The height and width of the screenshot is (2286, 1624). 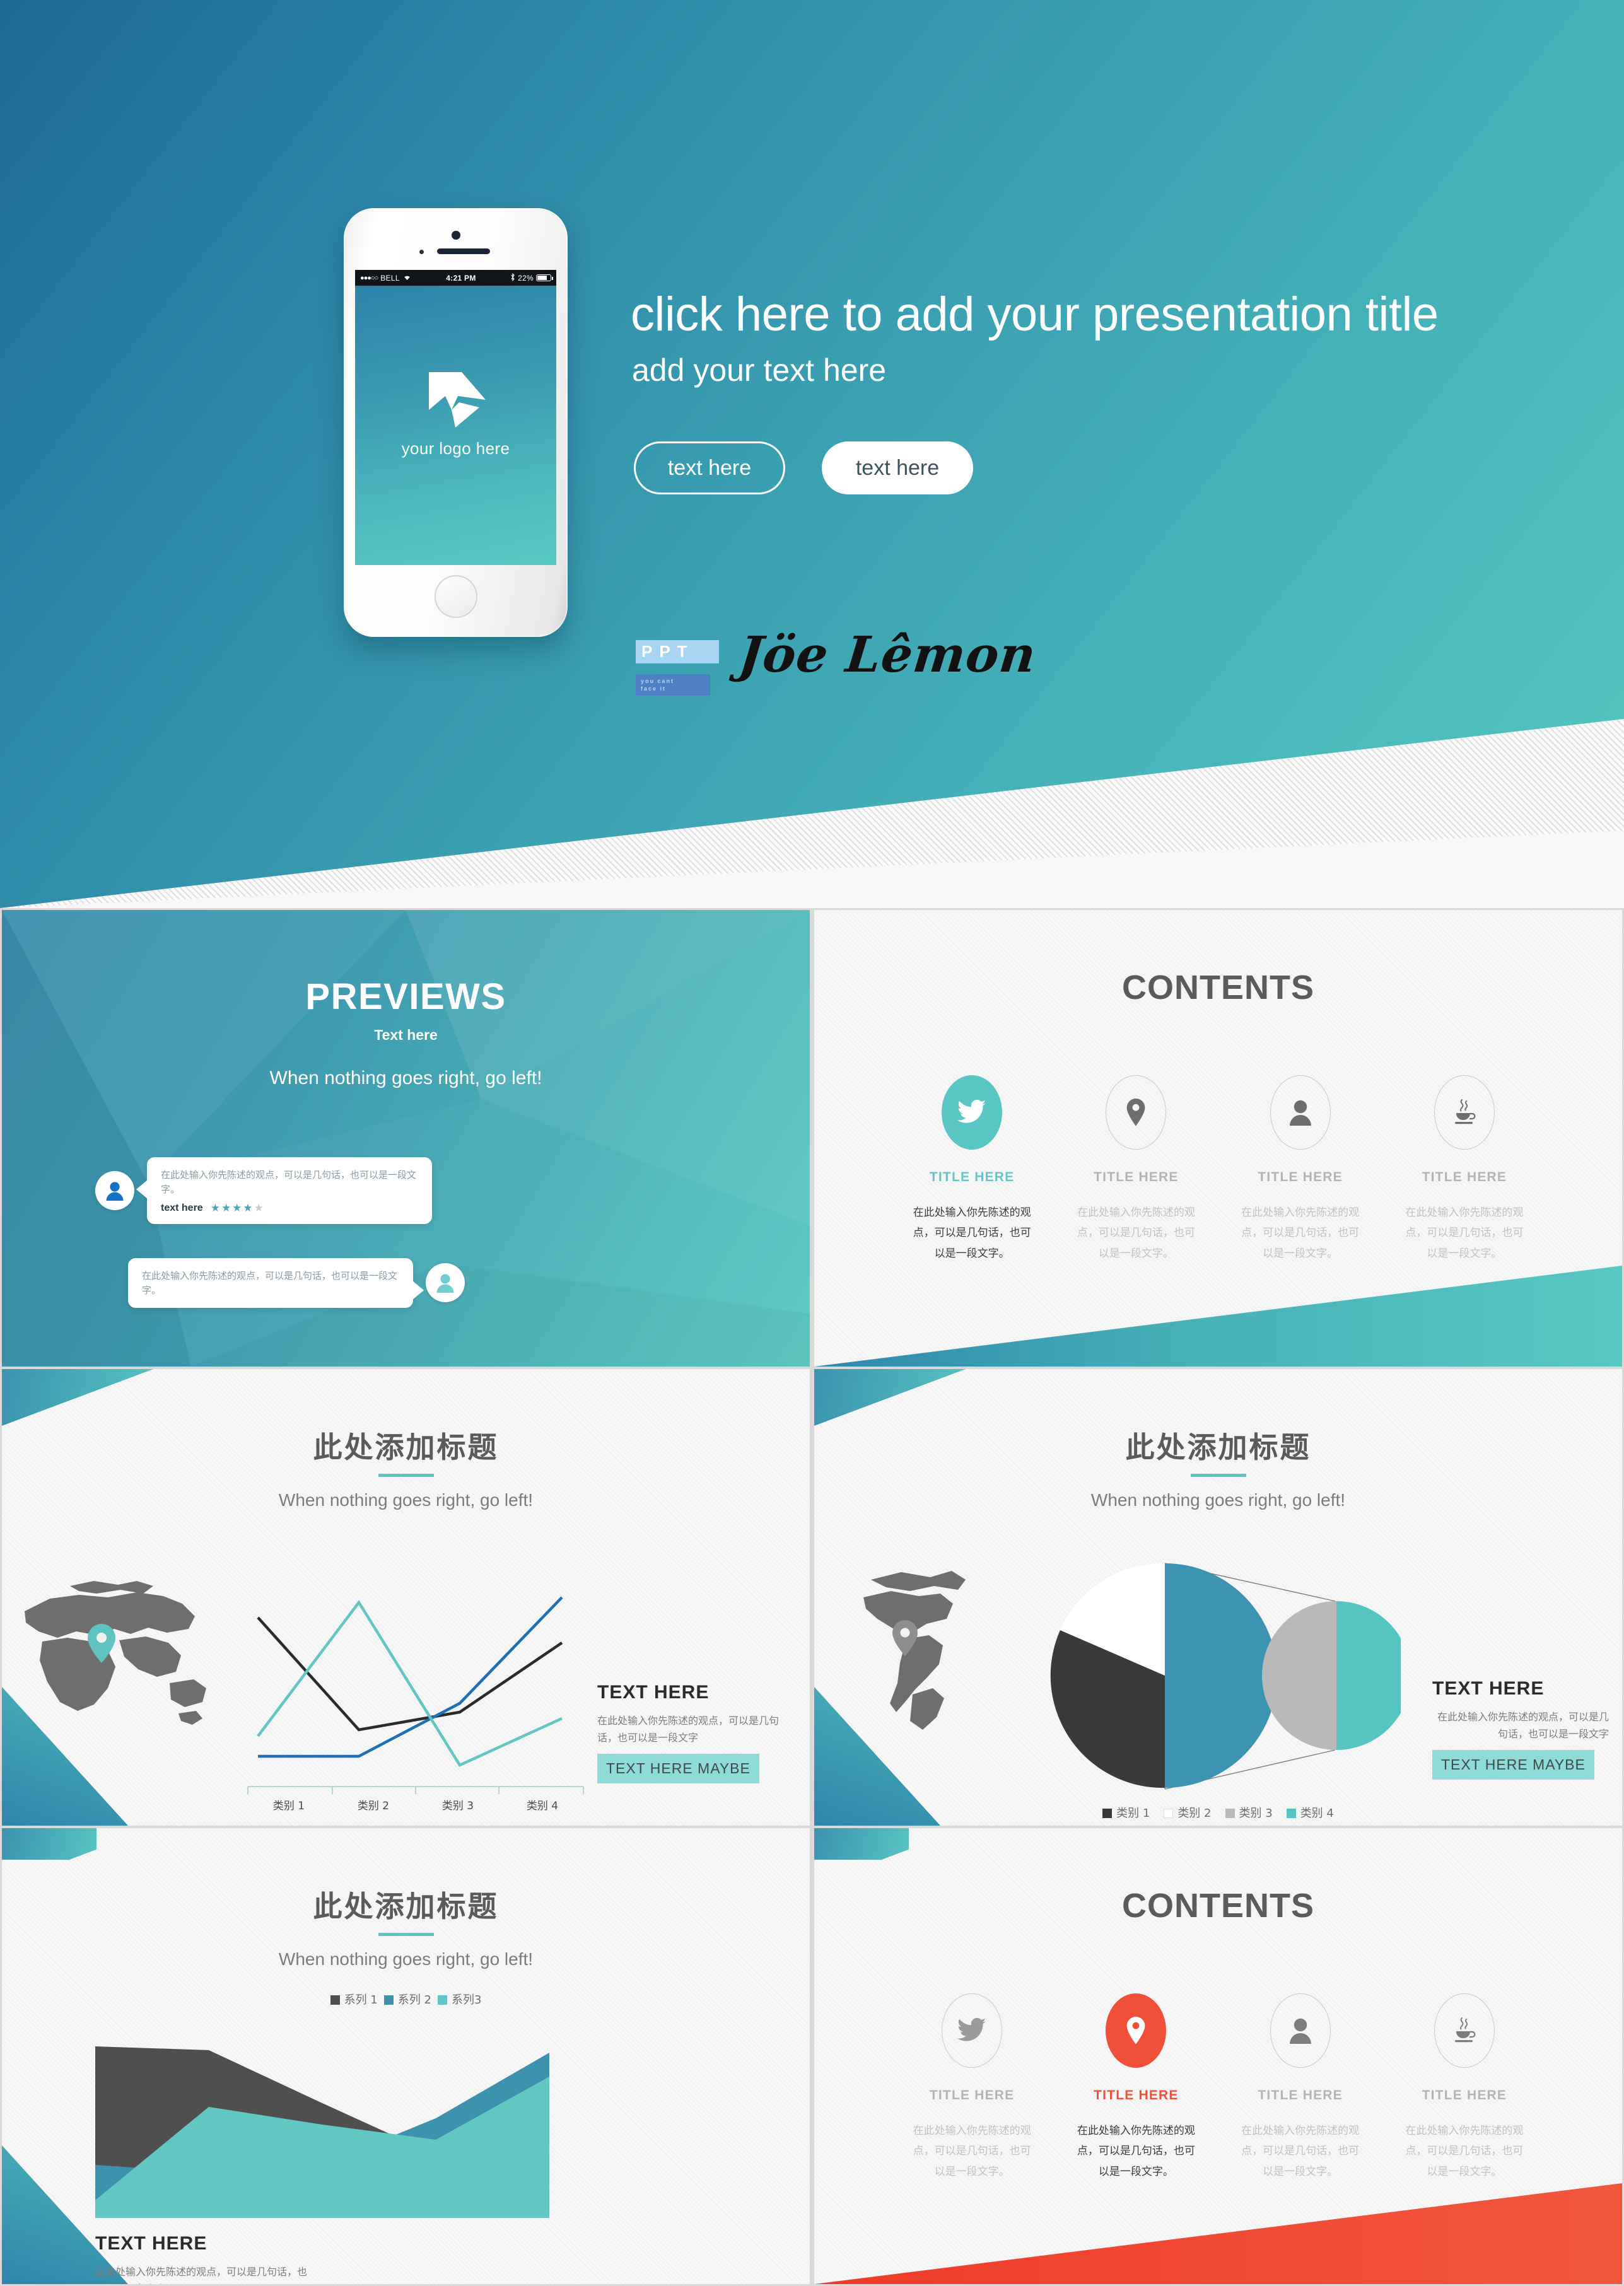 I want to click on phone-status-bar: ●●●○○ BELL 4:21 PM 22%, so click(x=456, y=278).